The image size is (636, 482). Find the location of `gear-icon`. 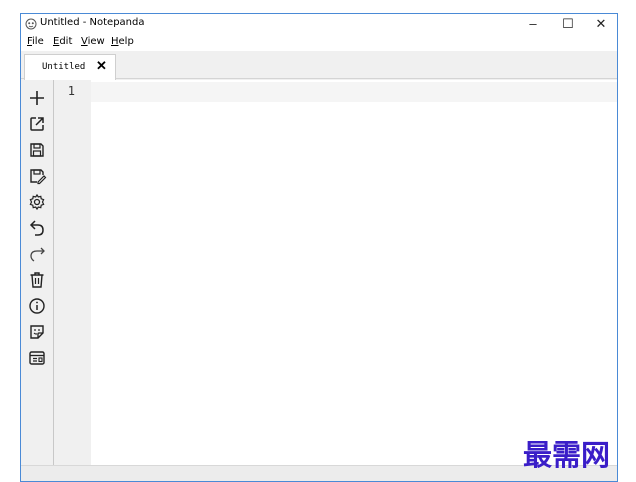

gear-icon is located at coordinates (37, 202).